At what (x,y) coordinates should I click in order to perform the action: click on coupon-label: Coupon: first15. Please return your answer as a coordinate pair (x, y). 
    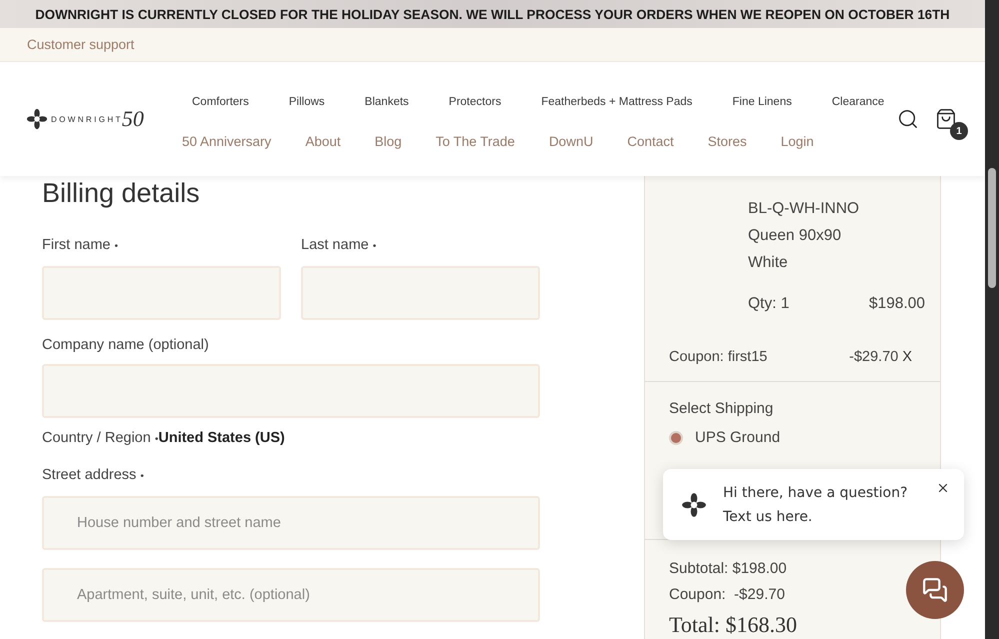
    Looking at the image, I should click on (718, 357).